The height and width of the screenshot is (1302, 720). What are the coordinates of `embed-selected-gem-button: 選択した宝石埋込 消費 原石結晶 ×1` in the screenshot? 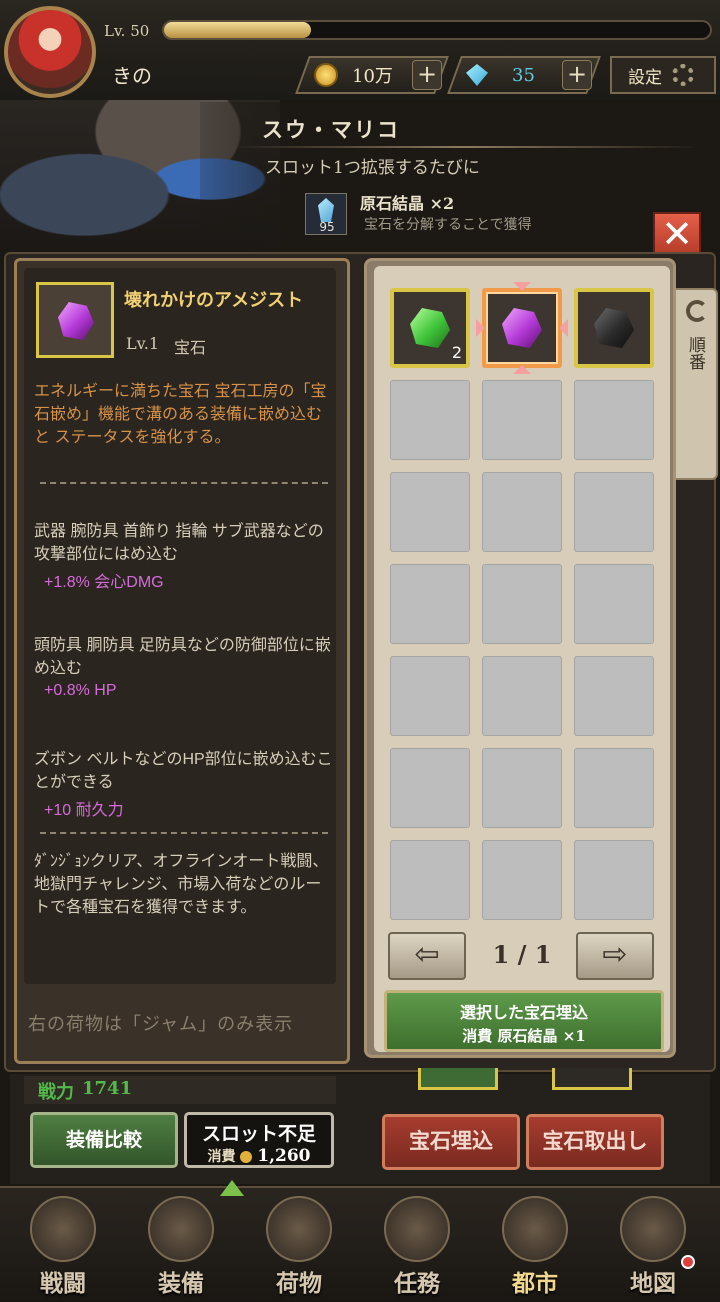 It's located at (524, 1021).